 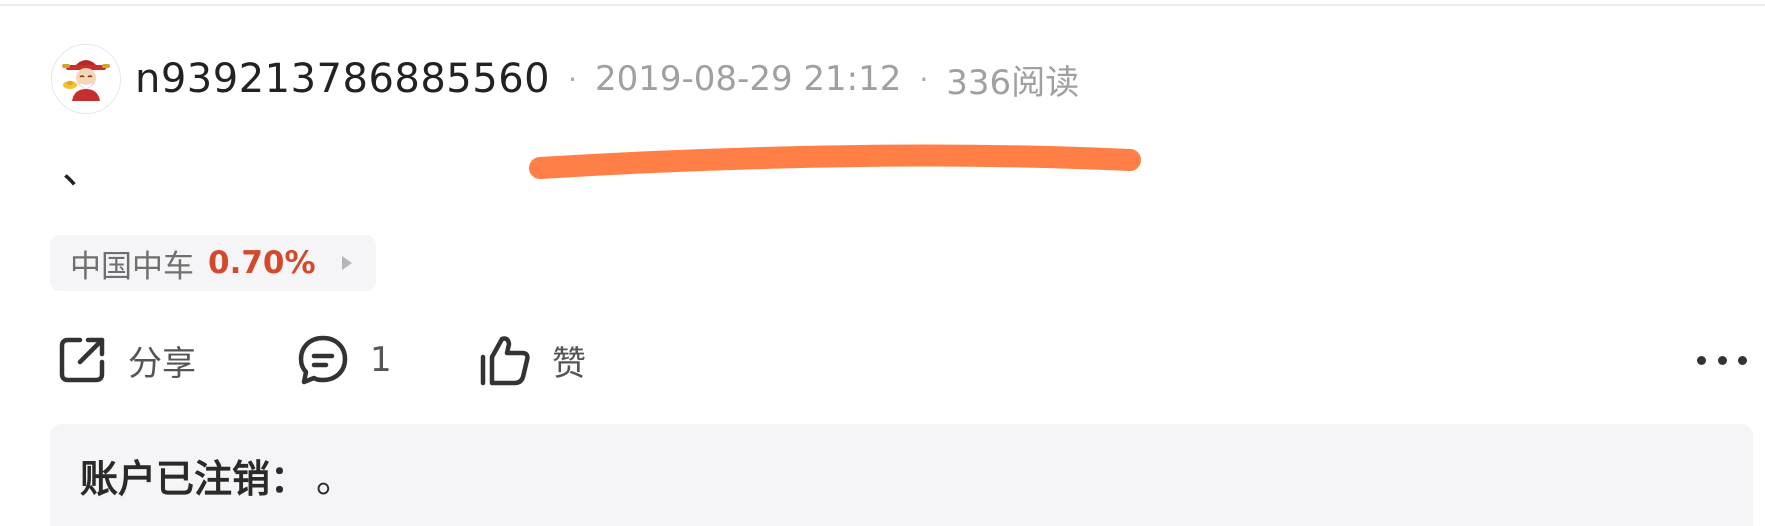 I want to click on share-button: 分享, so click(x=126, y=360).